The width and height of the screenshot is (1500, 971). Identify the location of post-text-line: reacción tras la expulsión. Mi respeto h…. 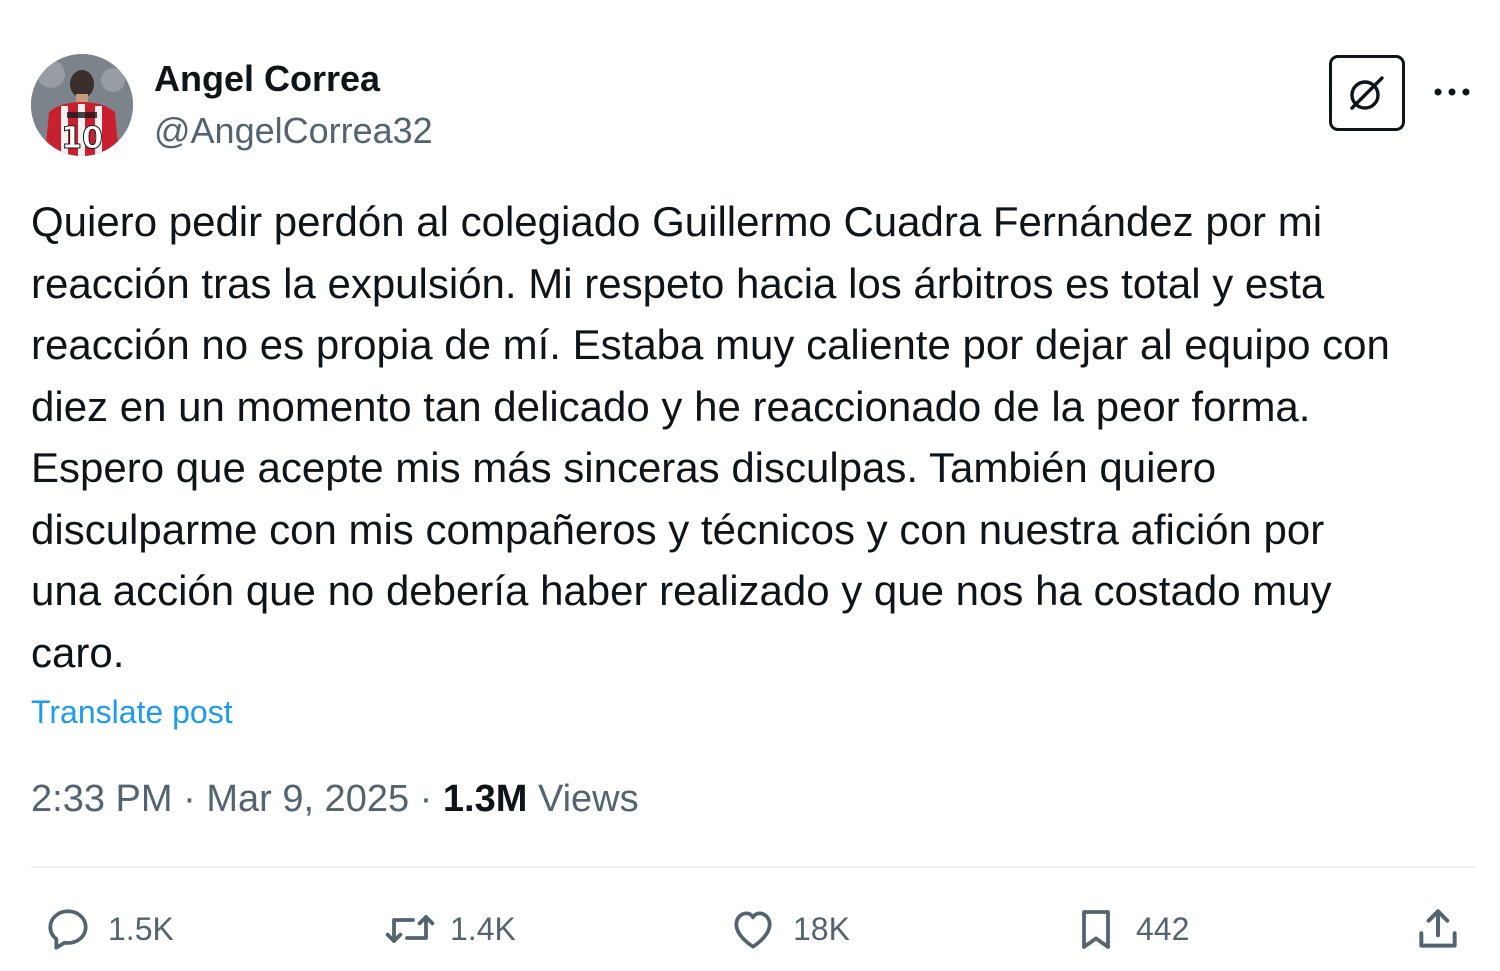
(678, 283).